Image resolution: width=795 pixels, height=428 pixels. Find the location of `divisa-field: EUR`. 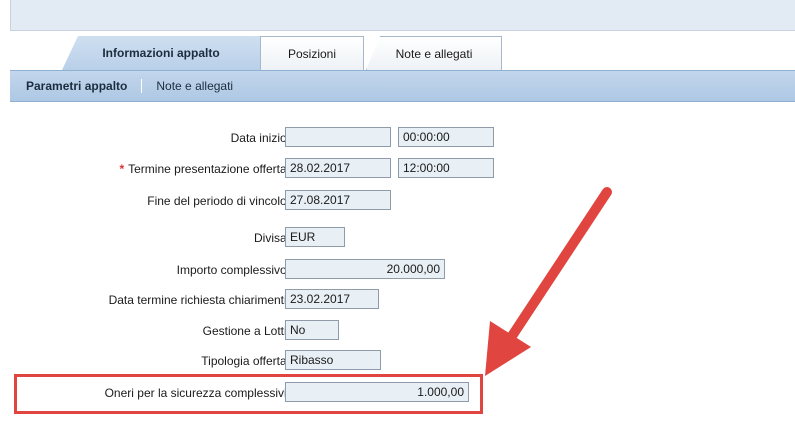

divisa-field: EUR is located at coordinates (315, 237).